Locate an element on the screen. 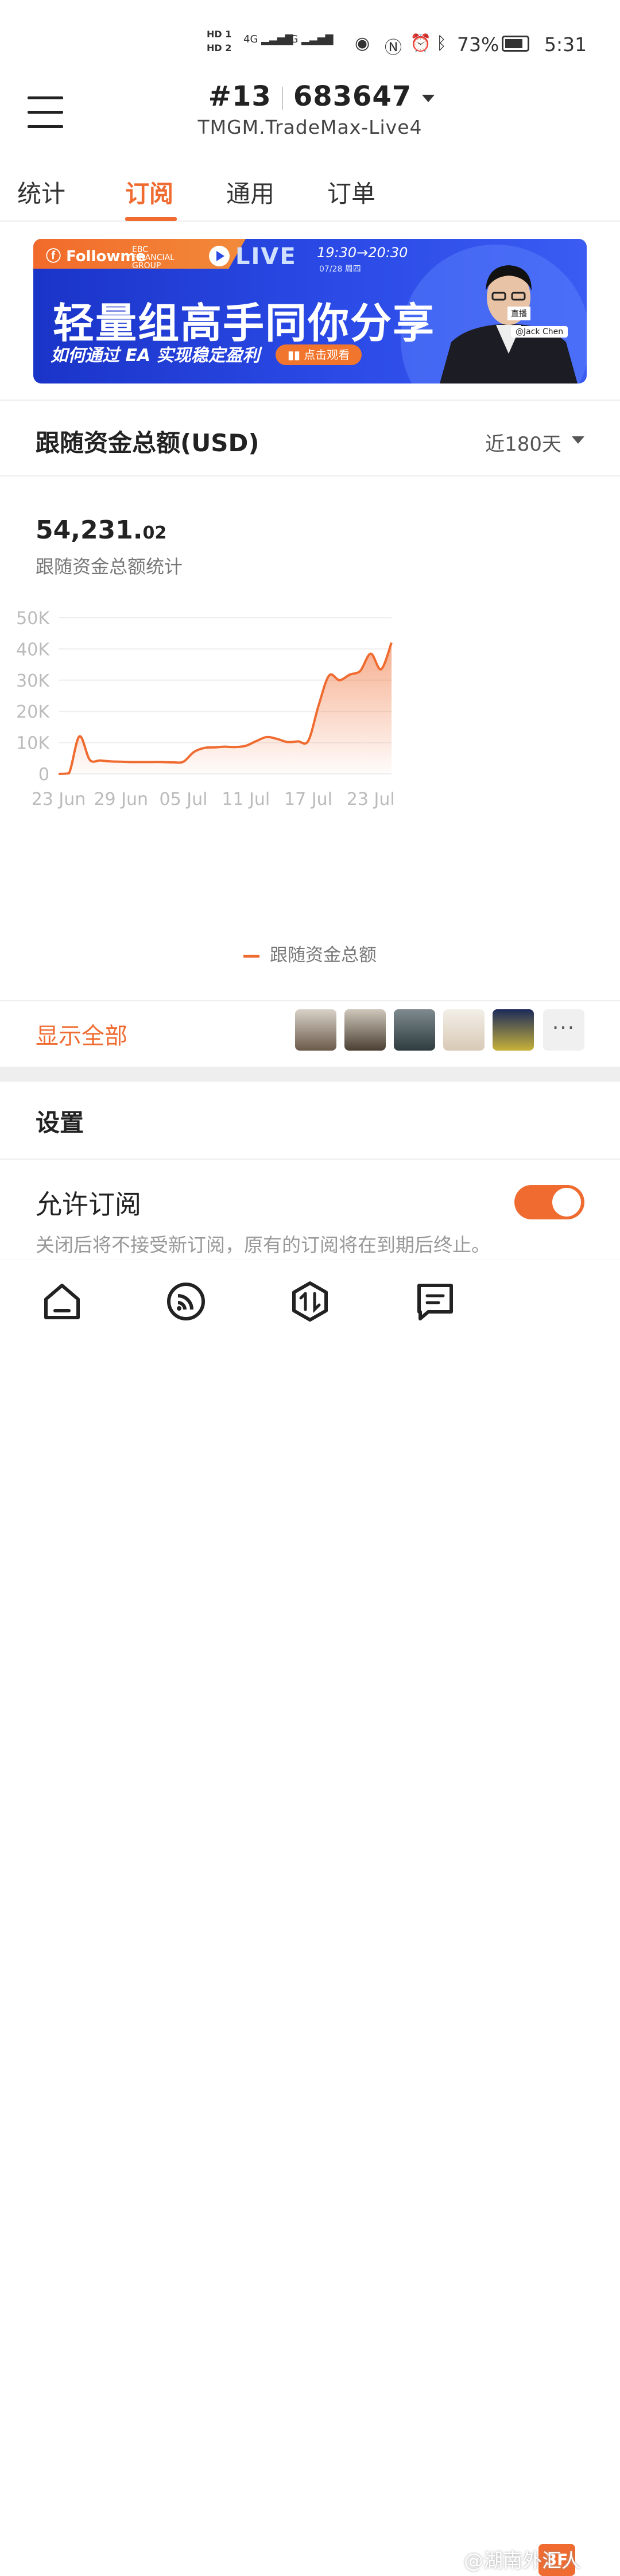 The image size is (620, 2576). separator is located at coordinates (282, 98).